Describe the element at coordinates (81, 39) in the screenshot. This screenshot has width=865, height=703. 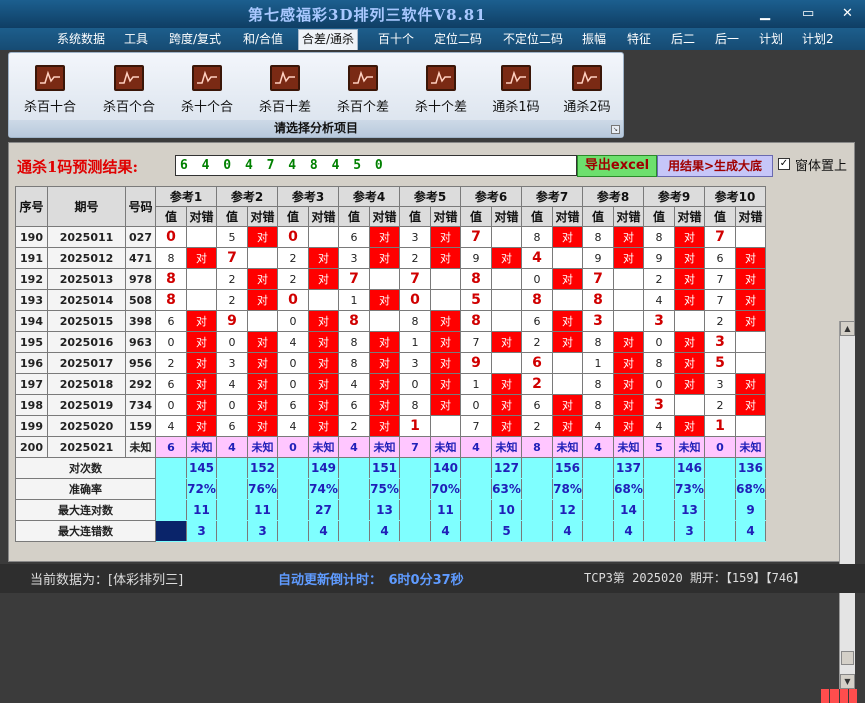
I see `menu-item-system-data: 系统数据` at that location.